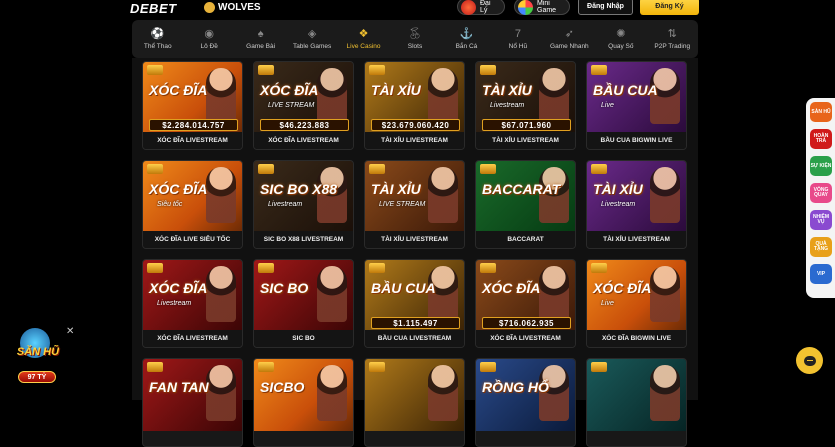  What do you see at coordinates (192, 296) in the screenshot?
I see `game-thumbnail: XÓC ĐĨA Livestream` at bounding box center [192, 296].